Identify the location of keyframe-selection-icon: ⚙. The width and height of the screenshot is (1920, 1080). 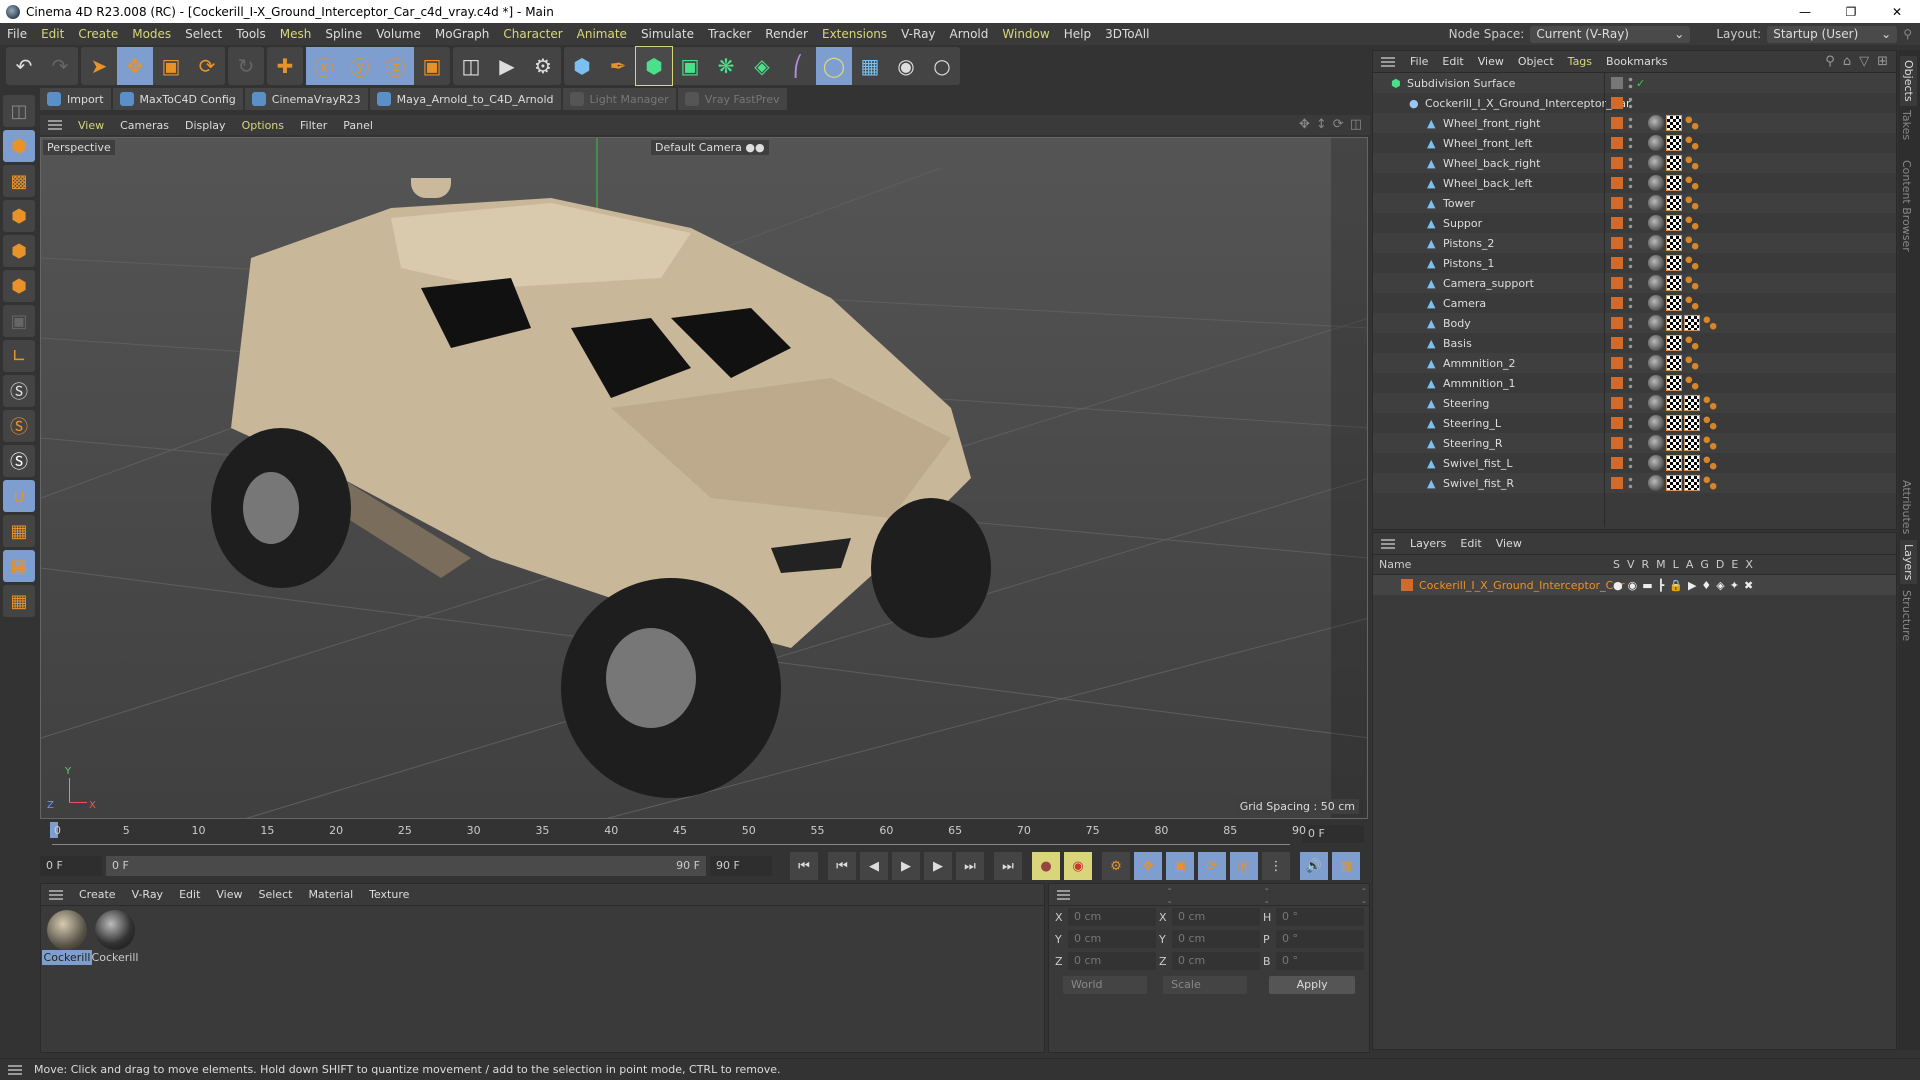
(1116, 866).